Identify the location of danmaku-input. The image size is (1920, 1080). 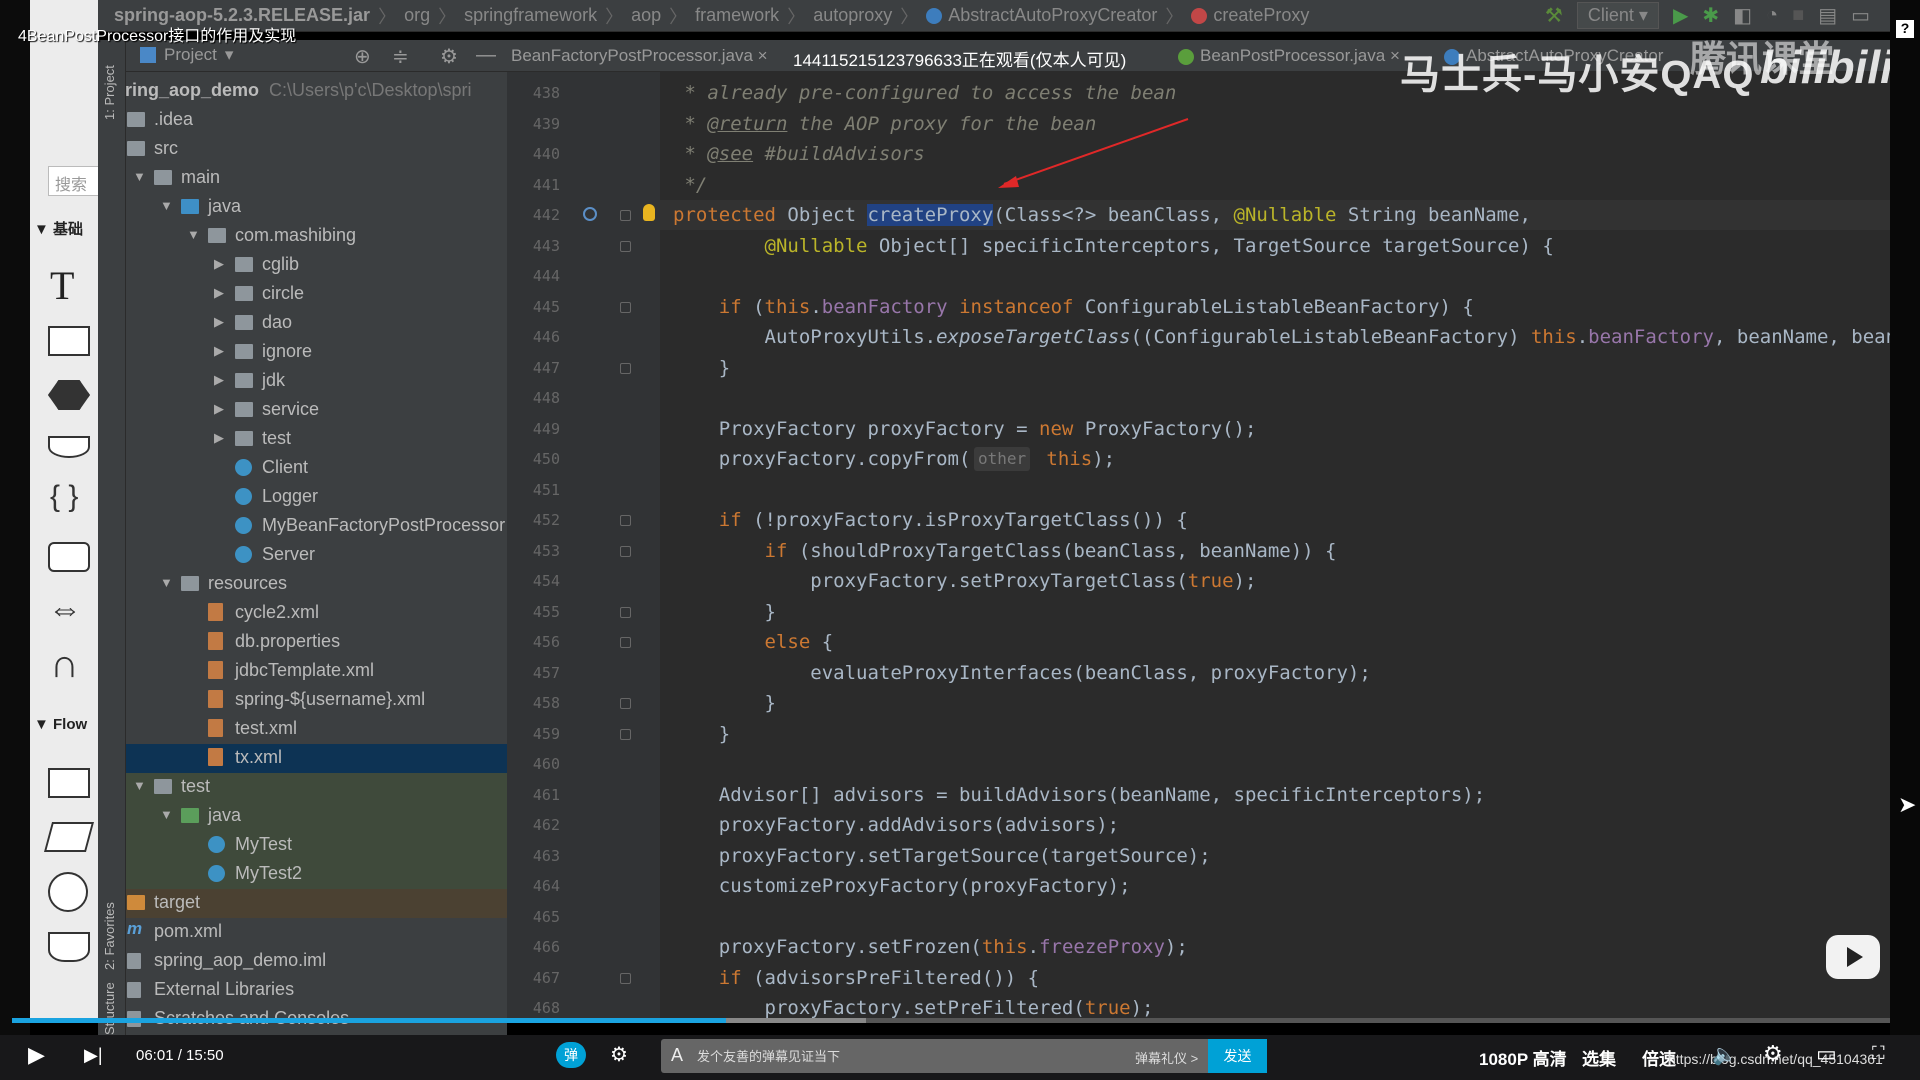
(897, 1056).